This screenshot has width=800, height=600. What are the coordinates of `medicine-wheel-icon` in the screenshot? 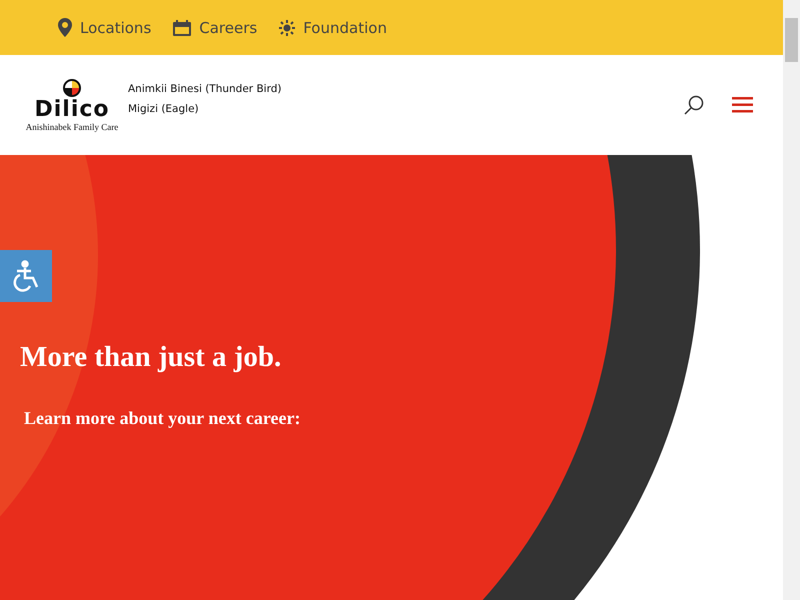 It's located at (72, 87).